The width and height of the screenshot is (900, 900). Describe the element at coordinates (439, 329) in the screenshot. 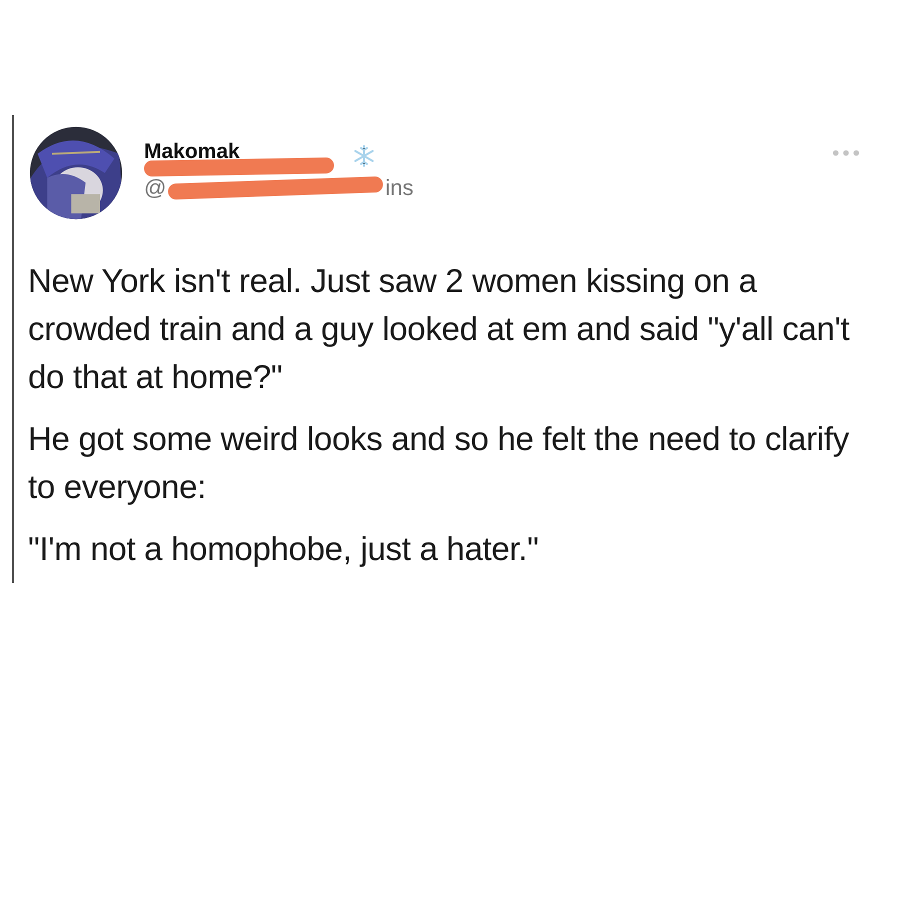

I see `post-text: New York isn't real. Just saw 2 women kissing on a crowded train and a guy looked at em and said "y'all can't do that at home?"` at that location.